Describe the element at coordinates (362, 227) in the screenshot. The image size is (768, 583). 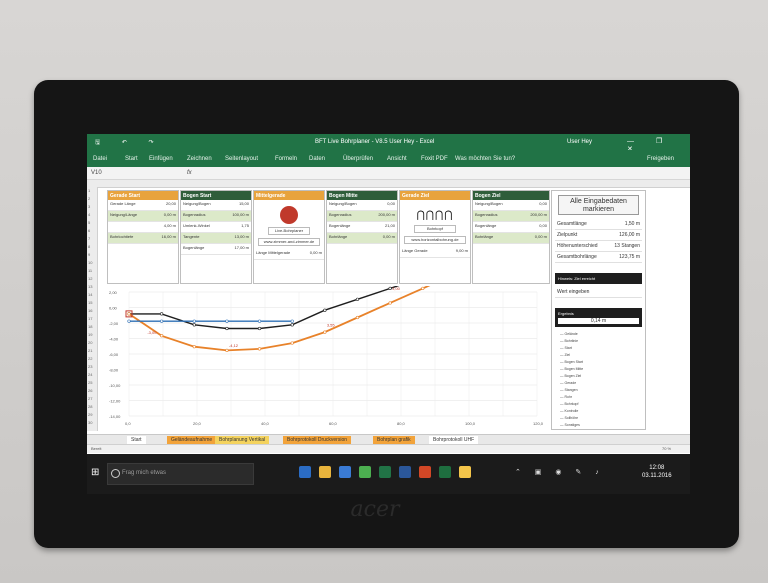
I see `panel-row: Bogenlänge 21,00` at that location.